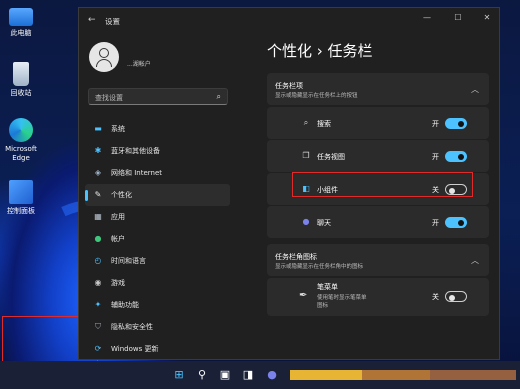  What do you see at coordinates (303, 295) in the screenshot?
I see `pen-icon: ✒` at bounding box center [303, 295].